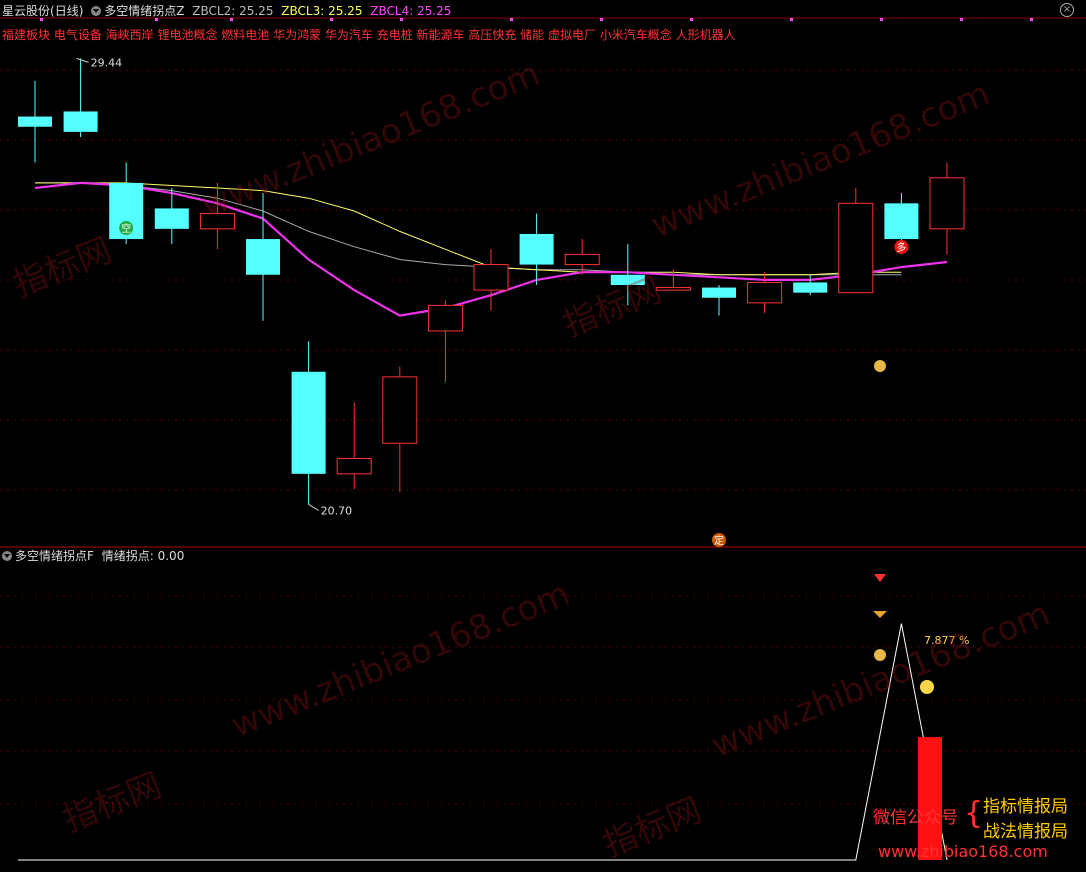 Image resolution: width=1086 pixels, height=872 pixels. I want to click on high-price-label: 29.44, so click(107, 62).